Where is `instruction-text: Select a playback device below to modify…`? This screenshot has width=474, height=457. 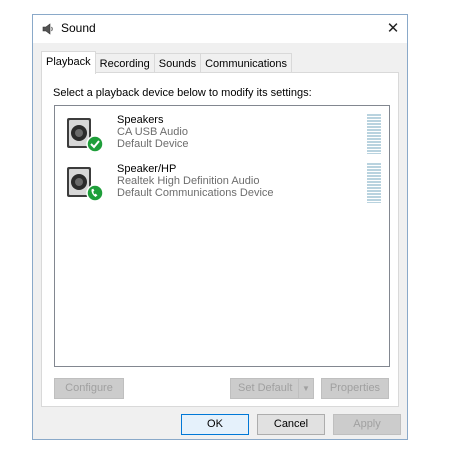
instruction-text: Select a playback device below to modify… is located at coordinates (182, 93).